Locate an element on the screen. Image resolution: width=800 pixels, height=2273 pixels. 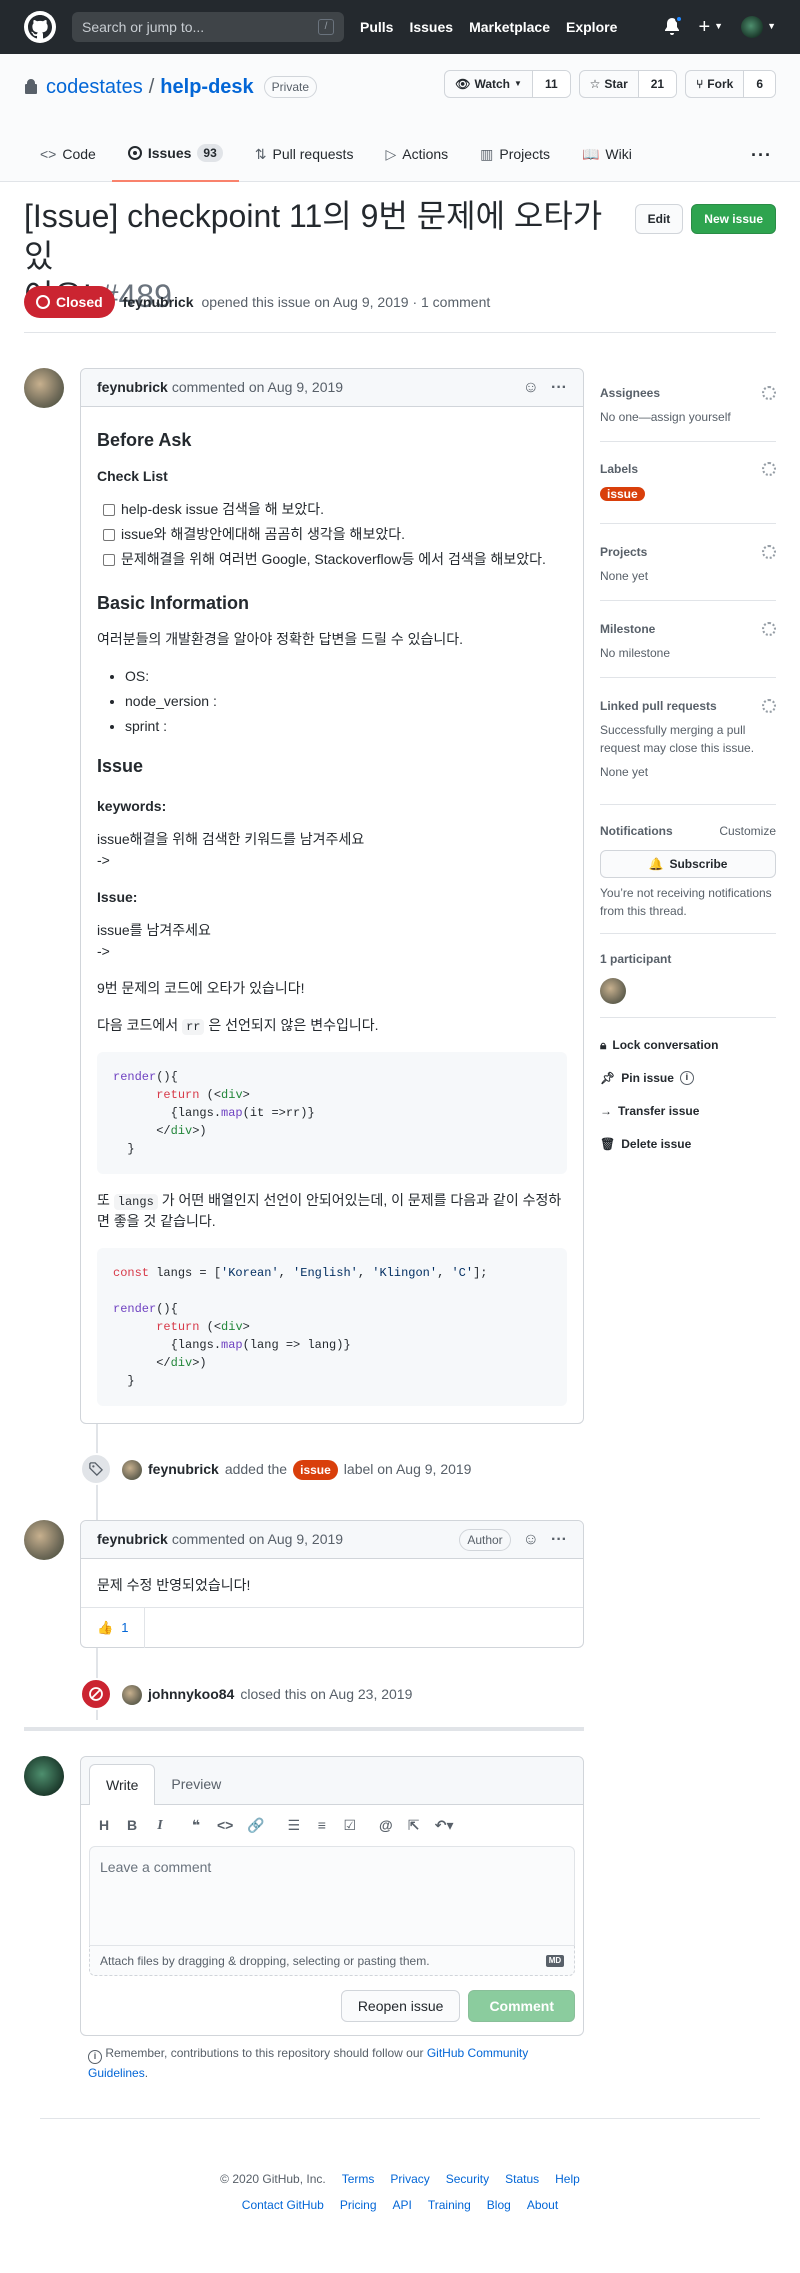
footer-link-status: Status is located at coordinates (522, 2179).